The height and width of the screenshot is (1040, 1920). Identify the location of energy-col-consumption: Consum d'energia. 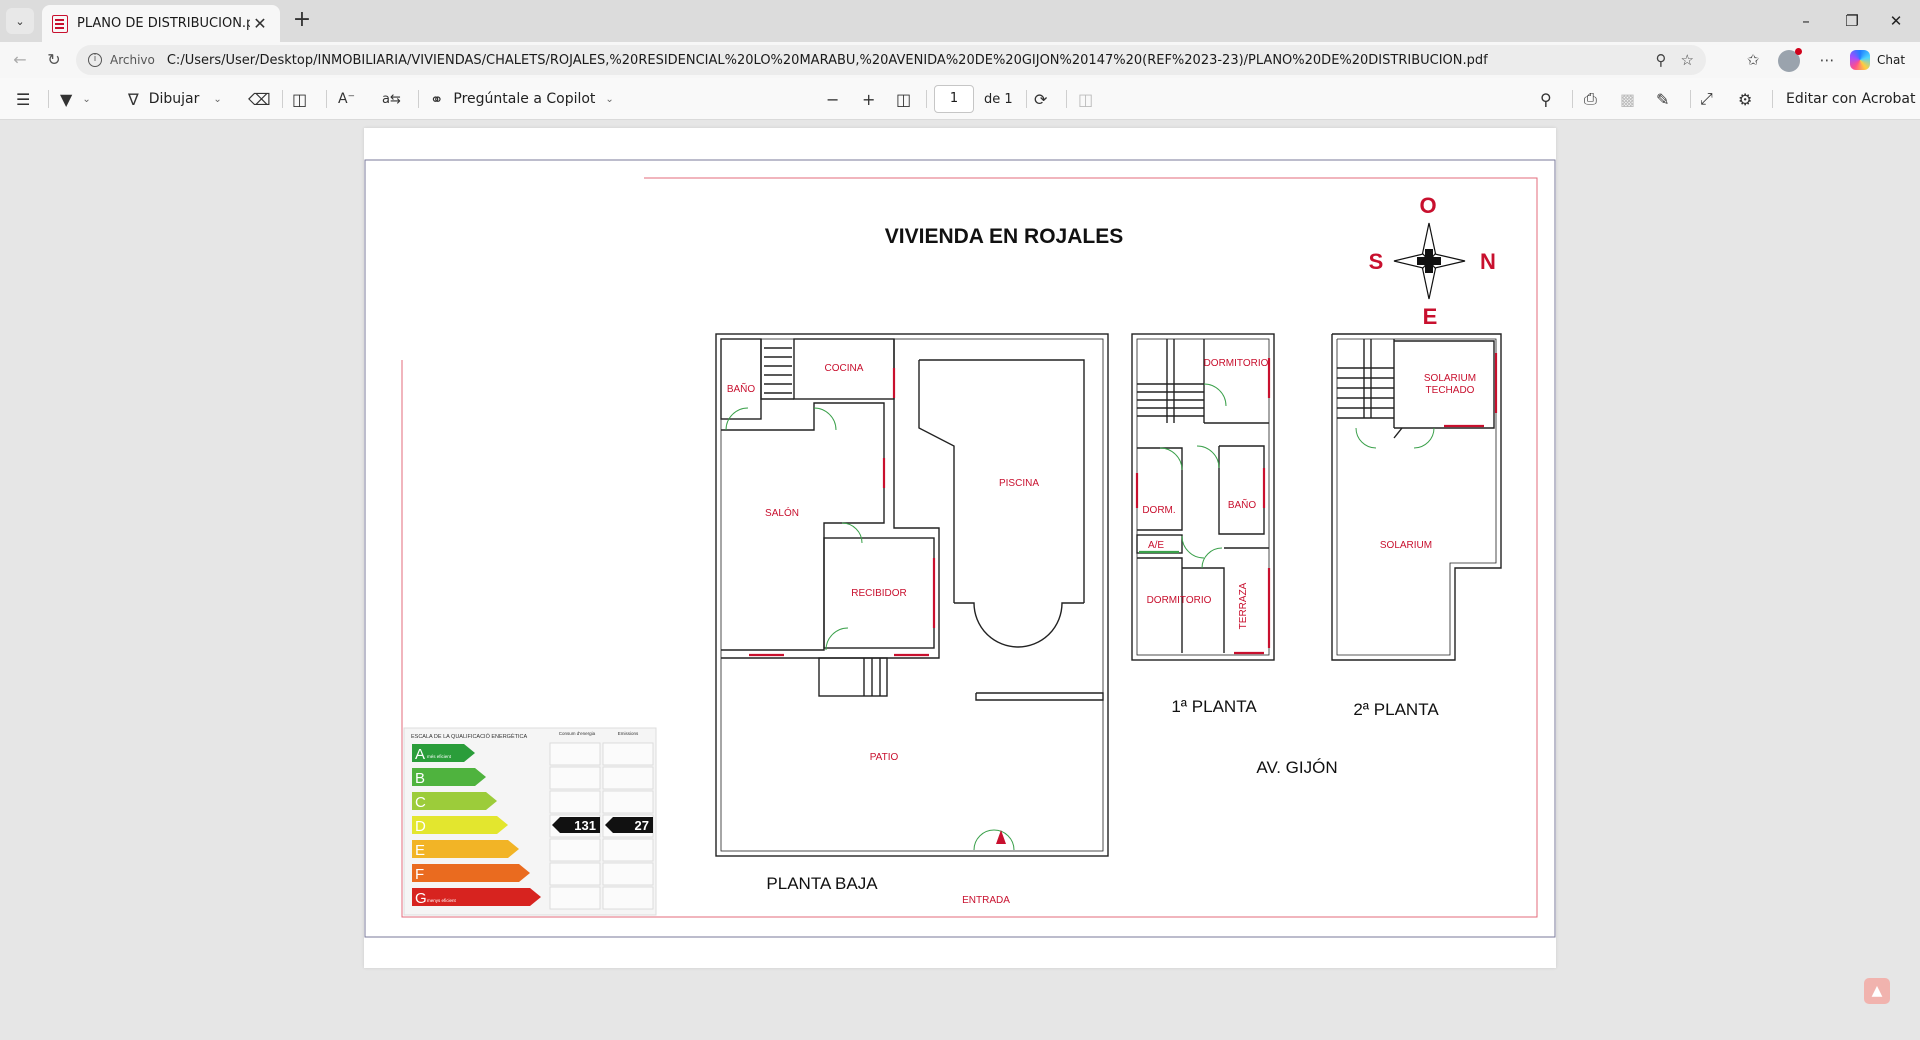
(577, 733).